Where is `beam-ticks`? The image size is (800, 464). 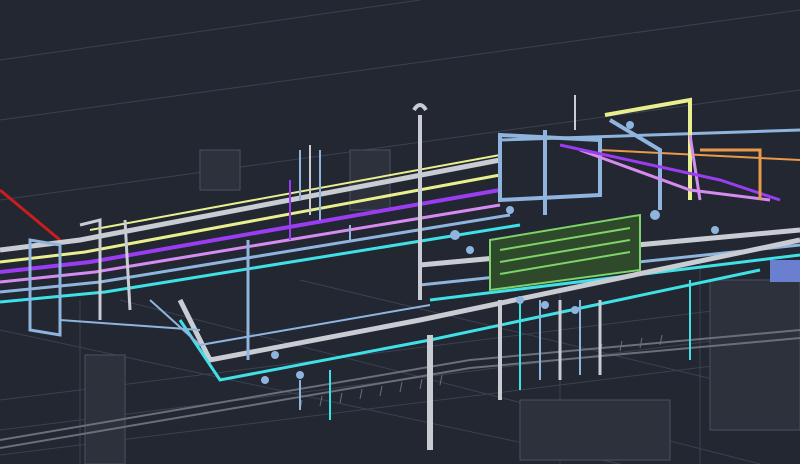 beam-ticks is located at coordinates (481, 372).